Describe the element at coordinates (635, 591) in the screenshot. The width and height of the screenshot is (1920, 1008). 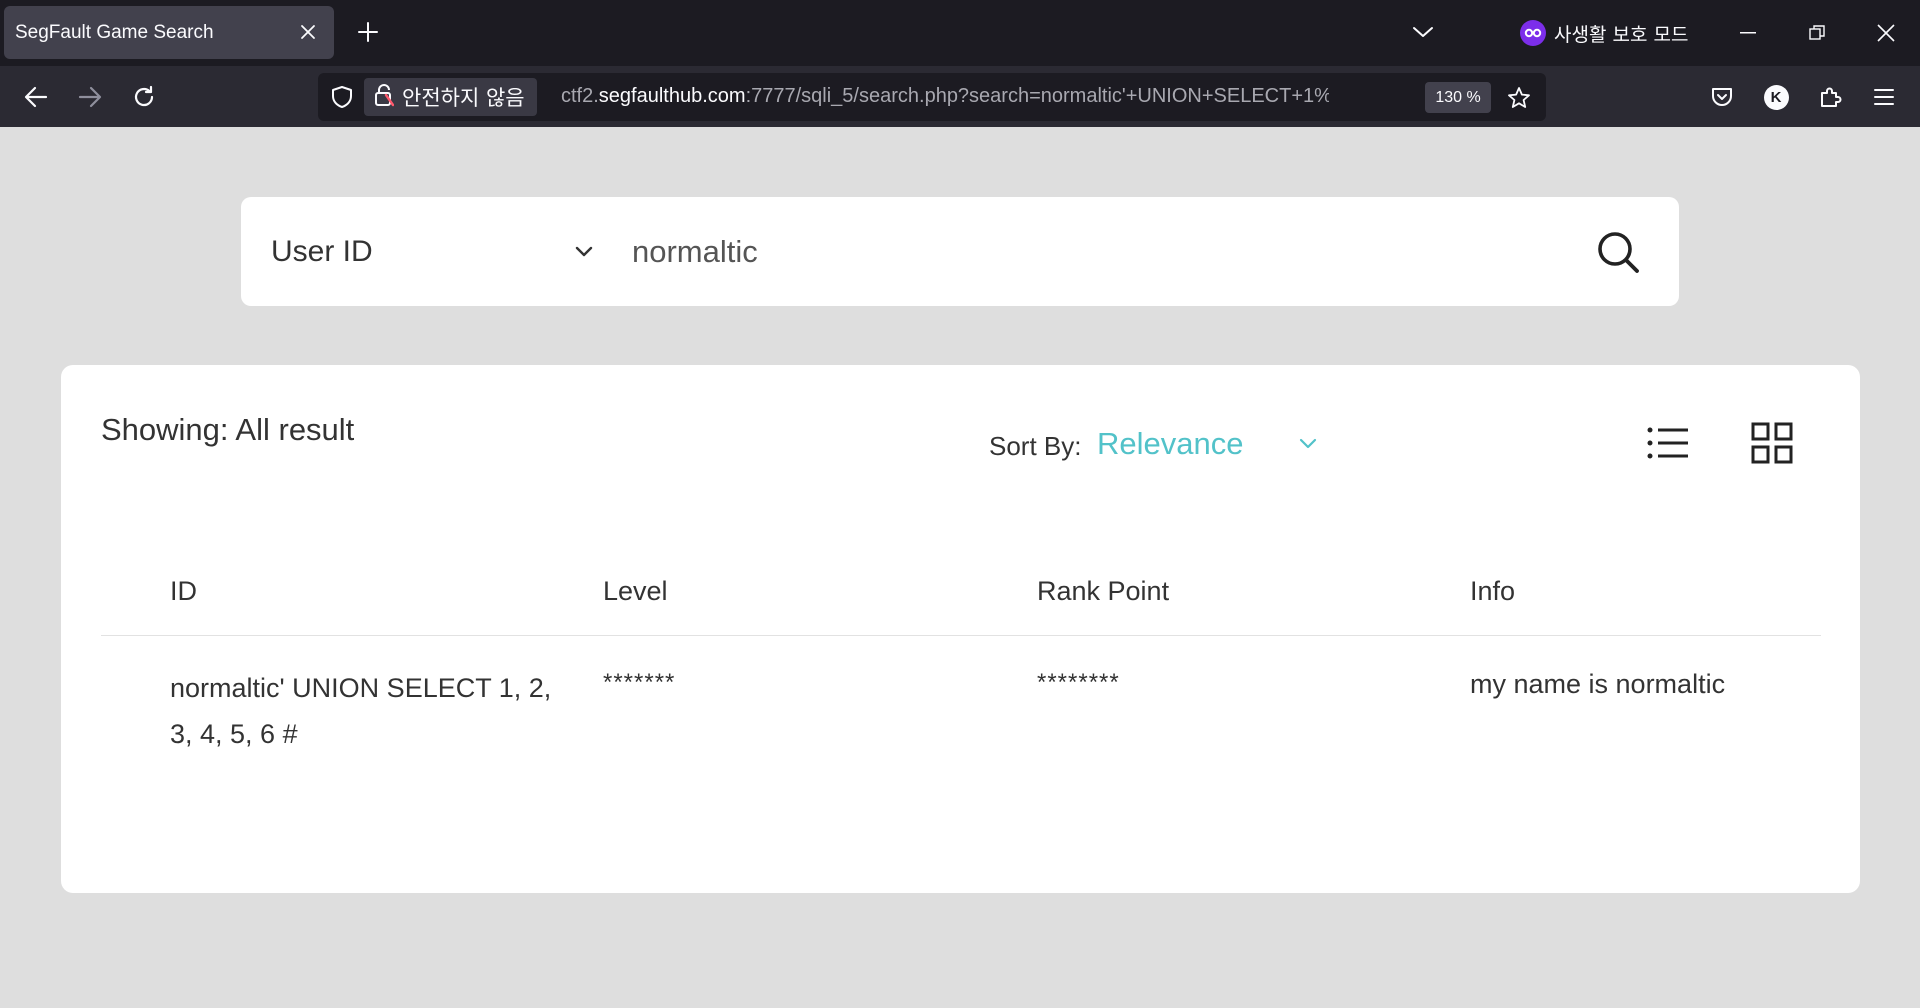
I see `column-header-level: Level` at that location.